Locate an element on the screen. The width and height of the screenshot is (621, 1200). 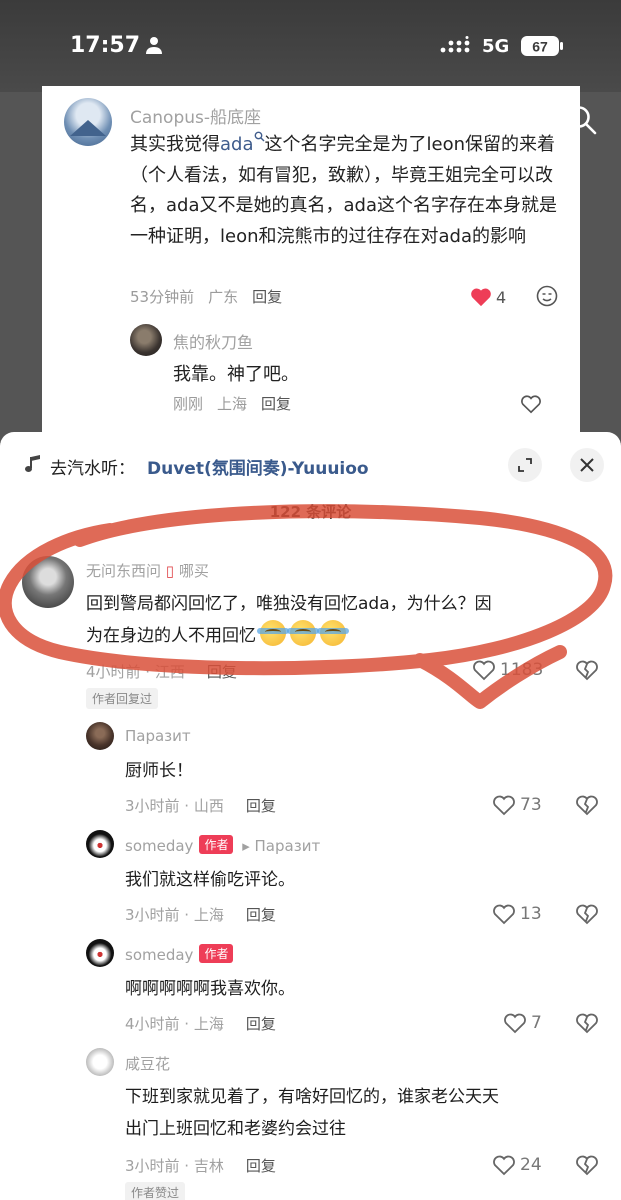
comment-username: Canopus-船底座 is located at coordinates (195, 115).